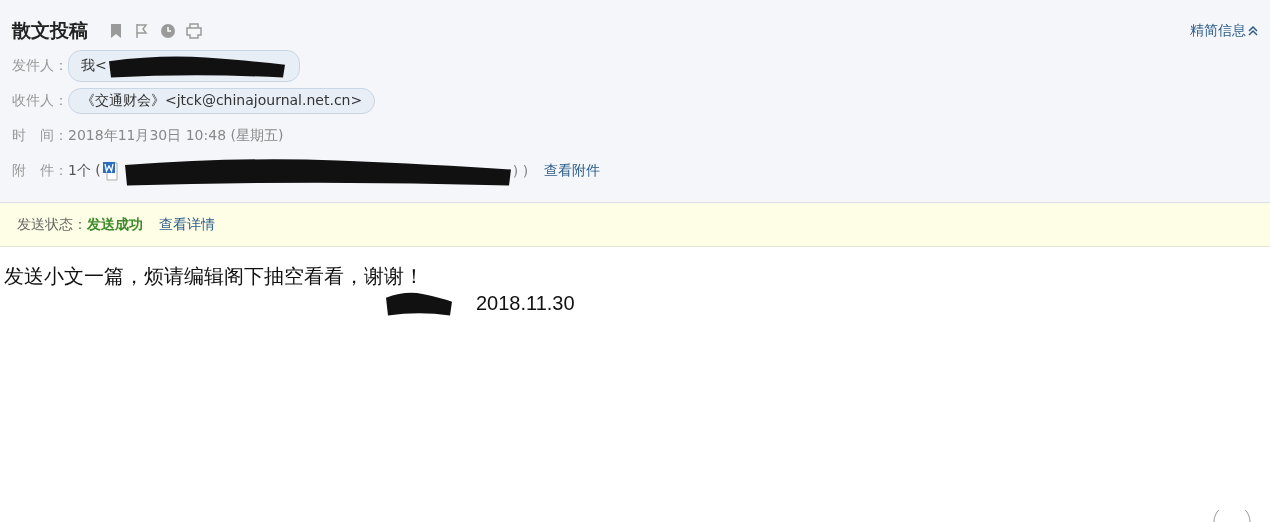 This screenshot has height=522, width=1270. What do you see at coordinates (84, 170) in the screenshot?
I see `attachment-count: 1个 (` at bounding box center [84, 170].